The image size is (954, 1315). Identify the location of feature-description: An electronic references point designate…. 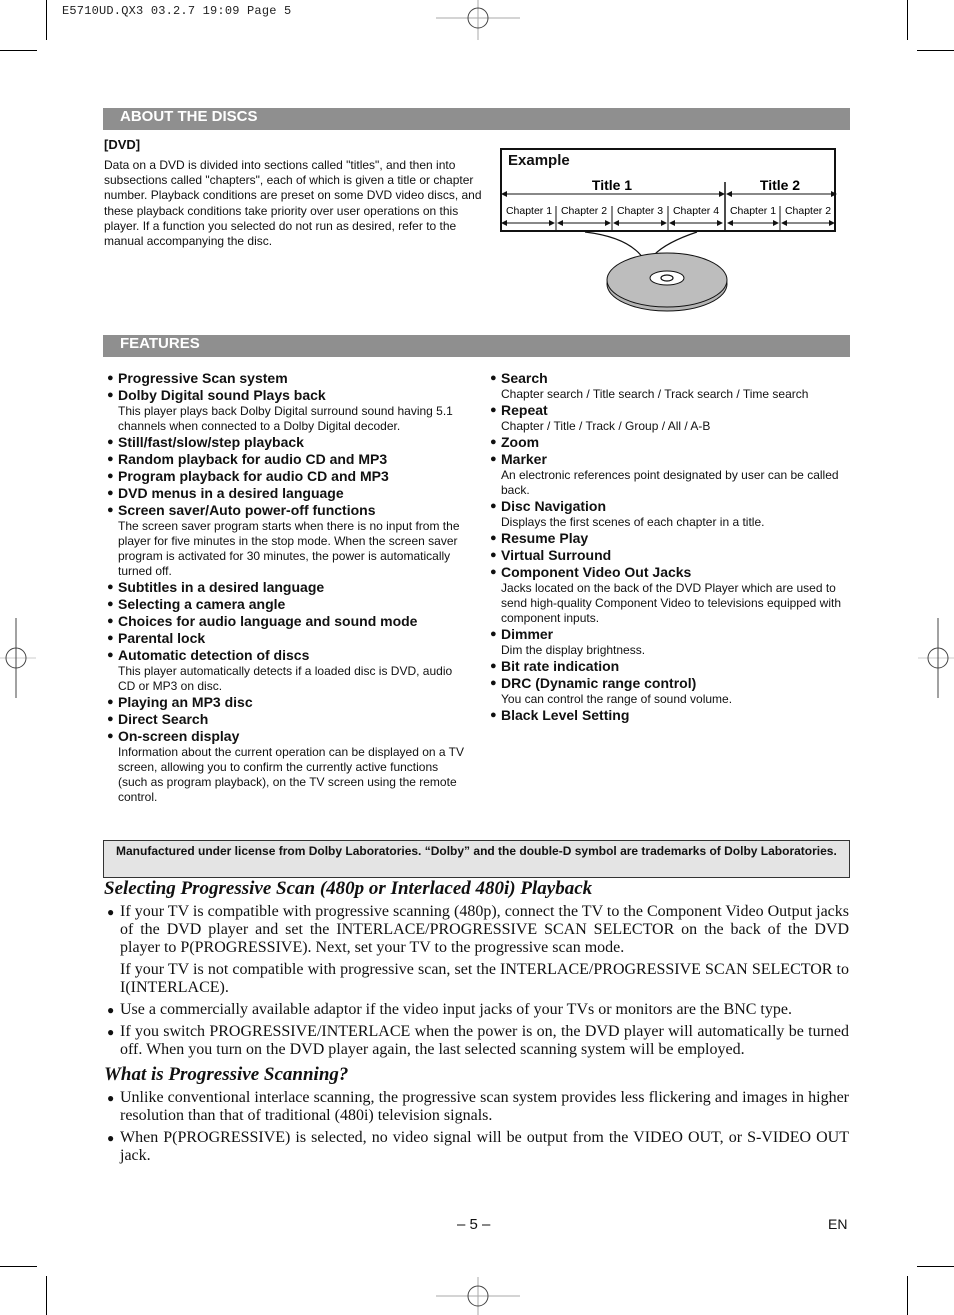
(670, 482).